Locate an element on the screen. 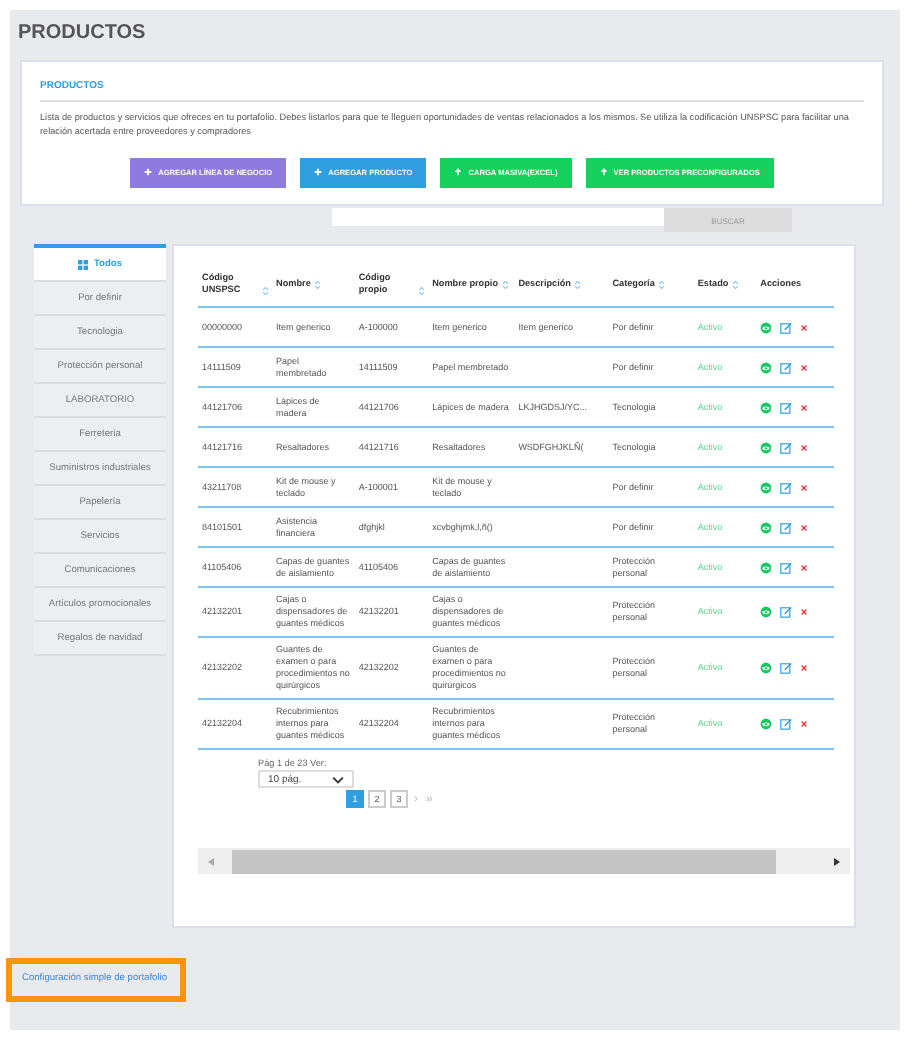 The image size is (916, 1038). search-field is located at coordinates (498, 217).